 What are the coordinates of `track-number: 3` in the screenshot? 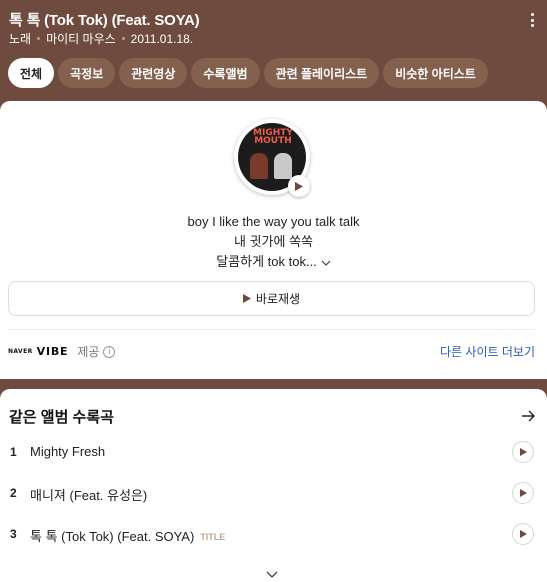 It's located at (13, 534).